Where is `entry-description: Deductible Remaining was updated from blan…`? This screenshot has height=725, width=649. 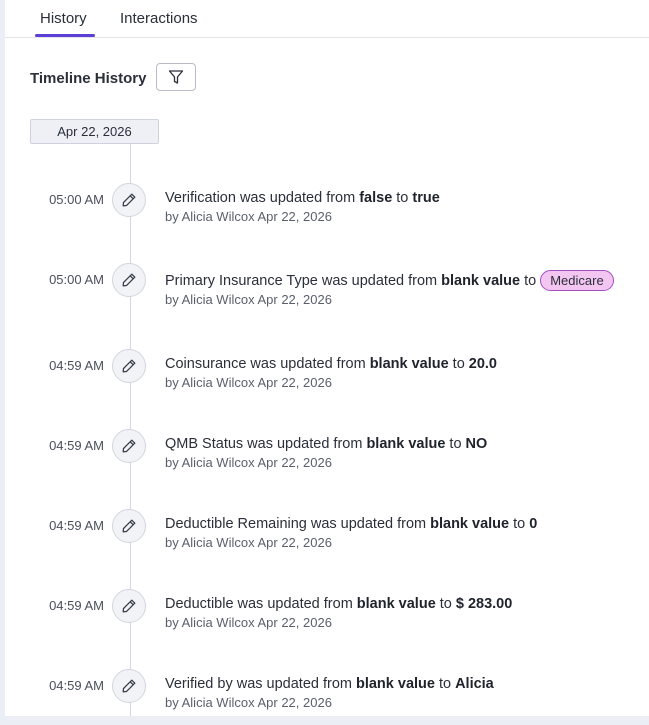
entry-description: Deductible Remaining was updated from blan… is located at coordinates (351, 524).